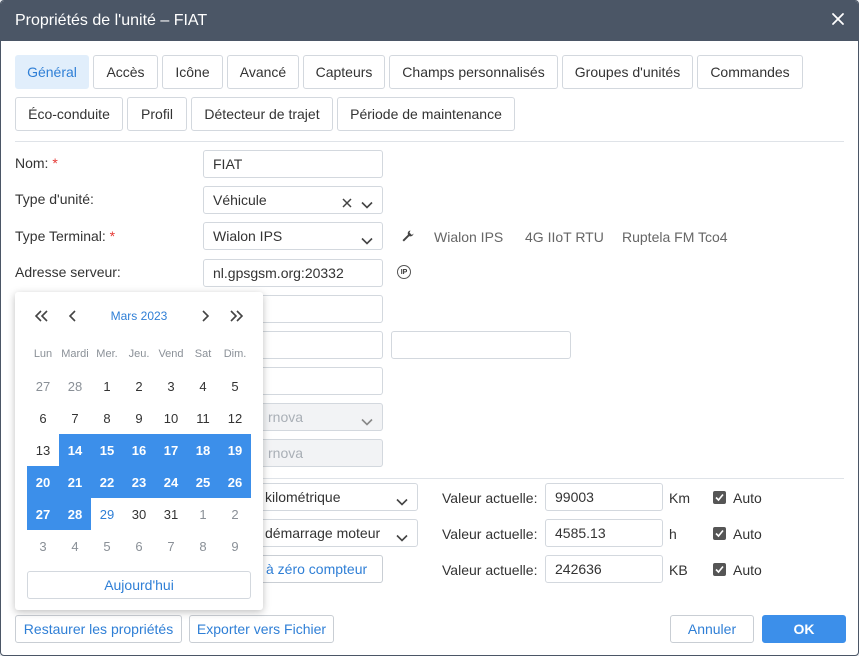  I want to click on calendar-day: 12, so click(235, 418).